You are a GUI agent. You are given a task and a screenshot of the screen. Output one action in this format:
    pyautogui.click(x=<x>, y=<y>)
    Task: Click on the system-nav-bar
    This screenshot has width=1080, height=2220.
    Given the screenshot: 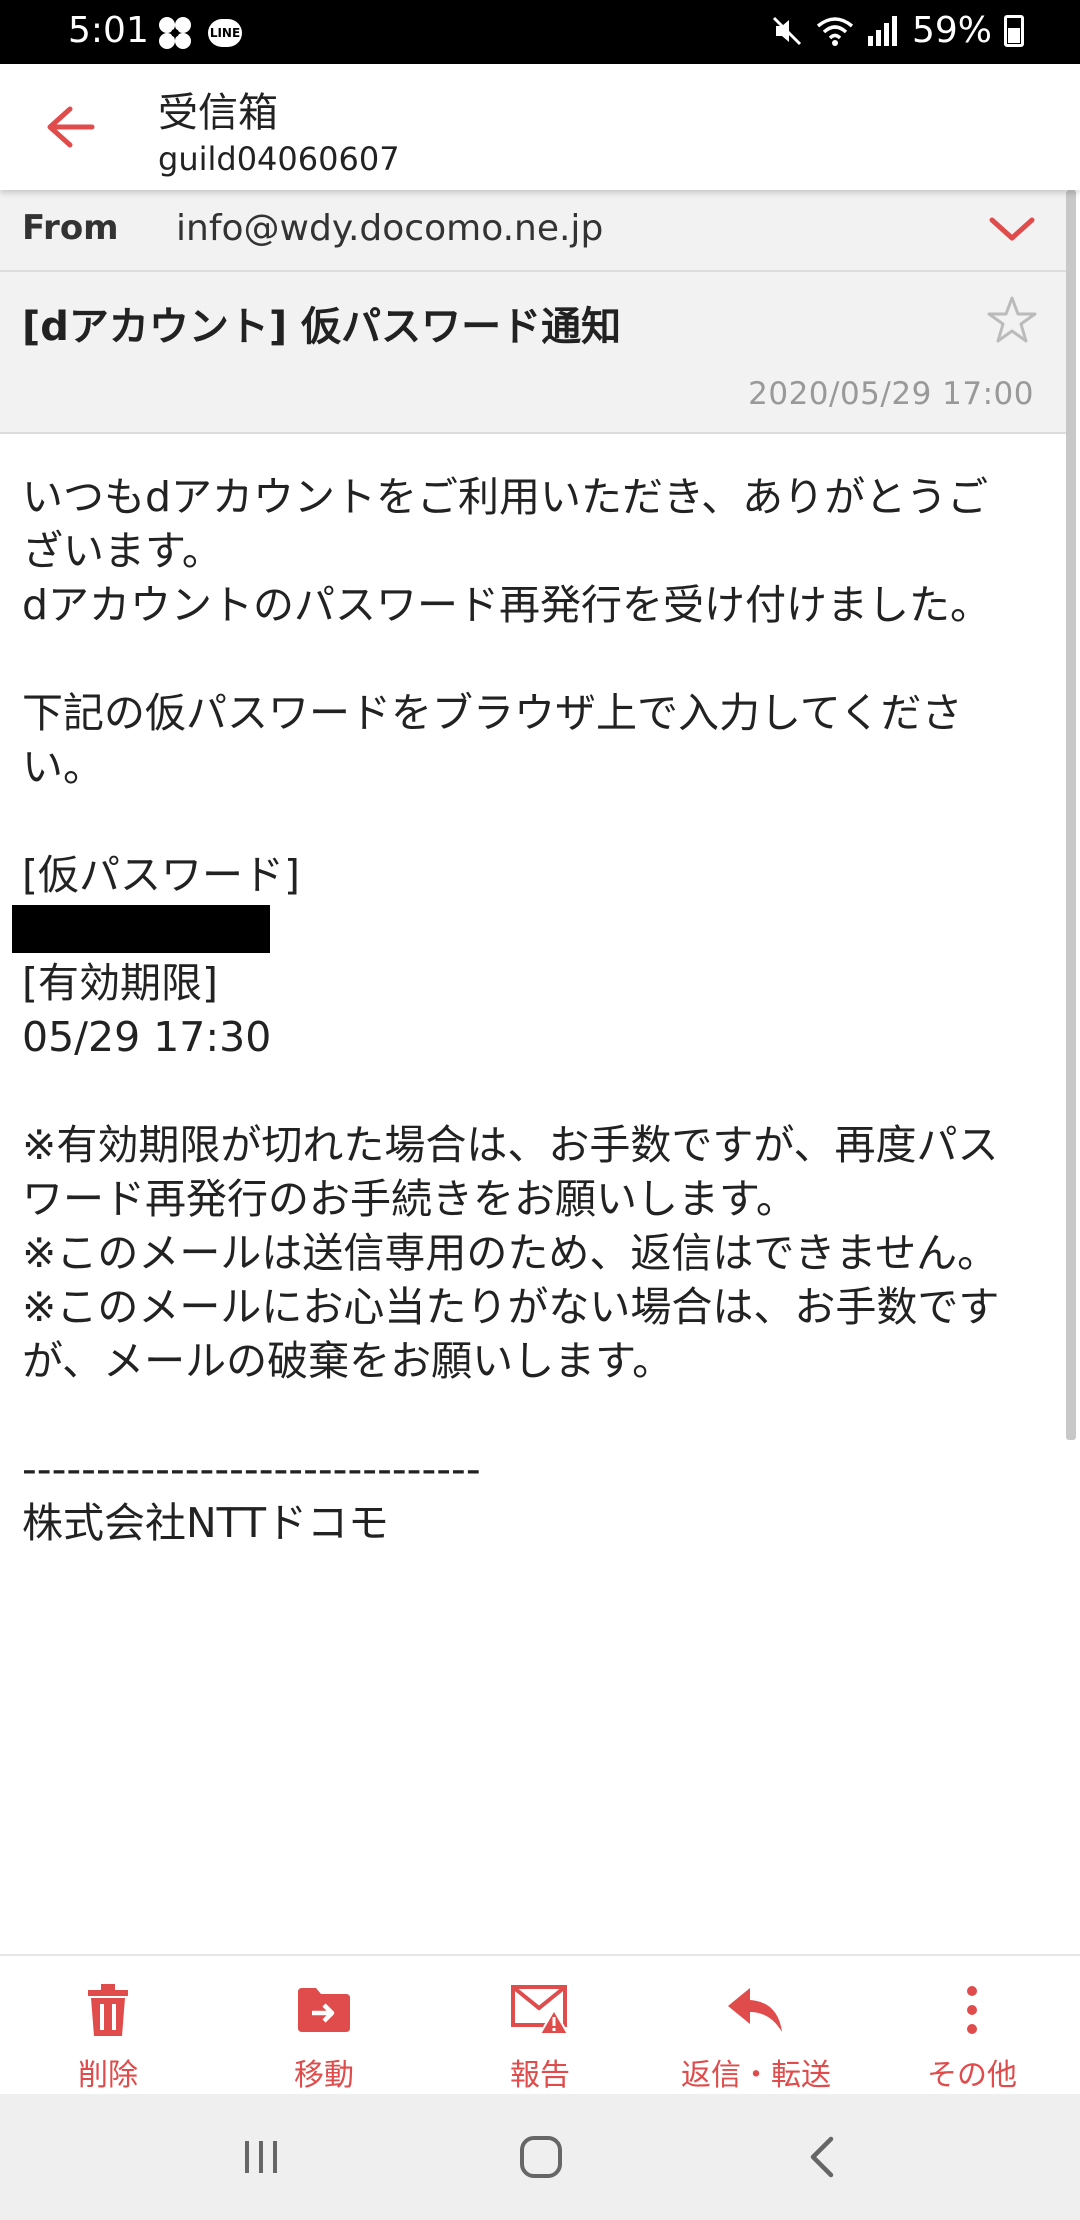 What is the action you would take?
    pyautogui.click(x=540, y=2157)
    